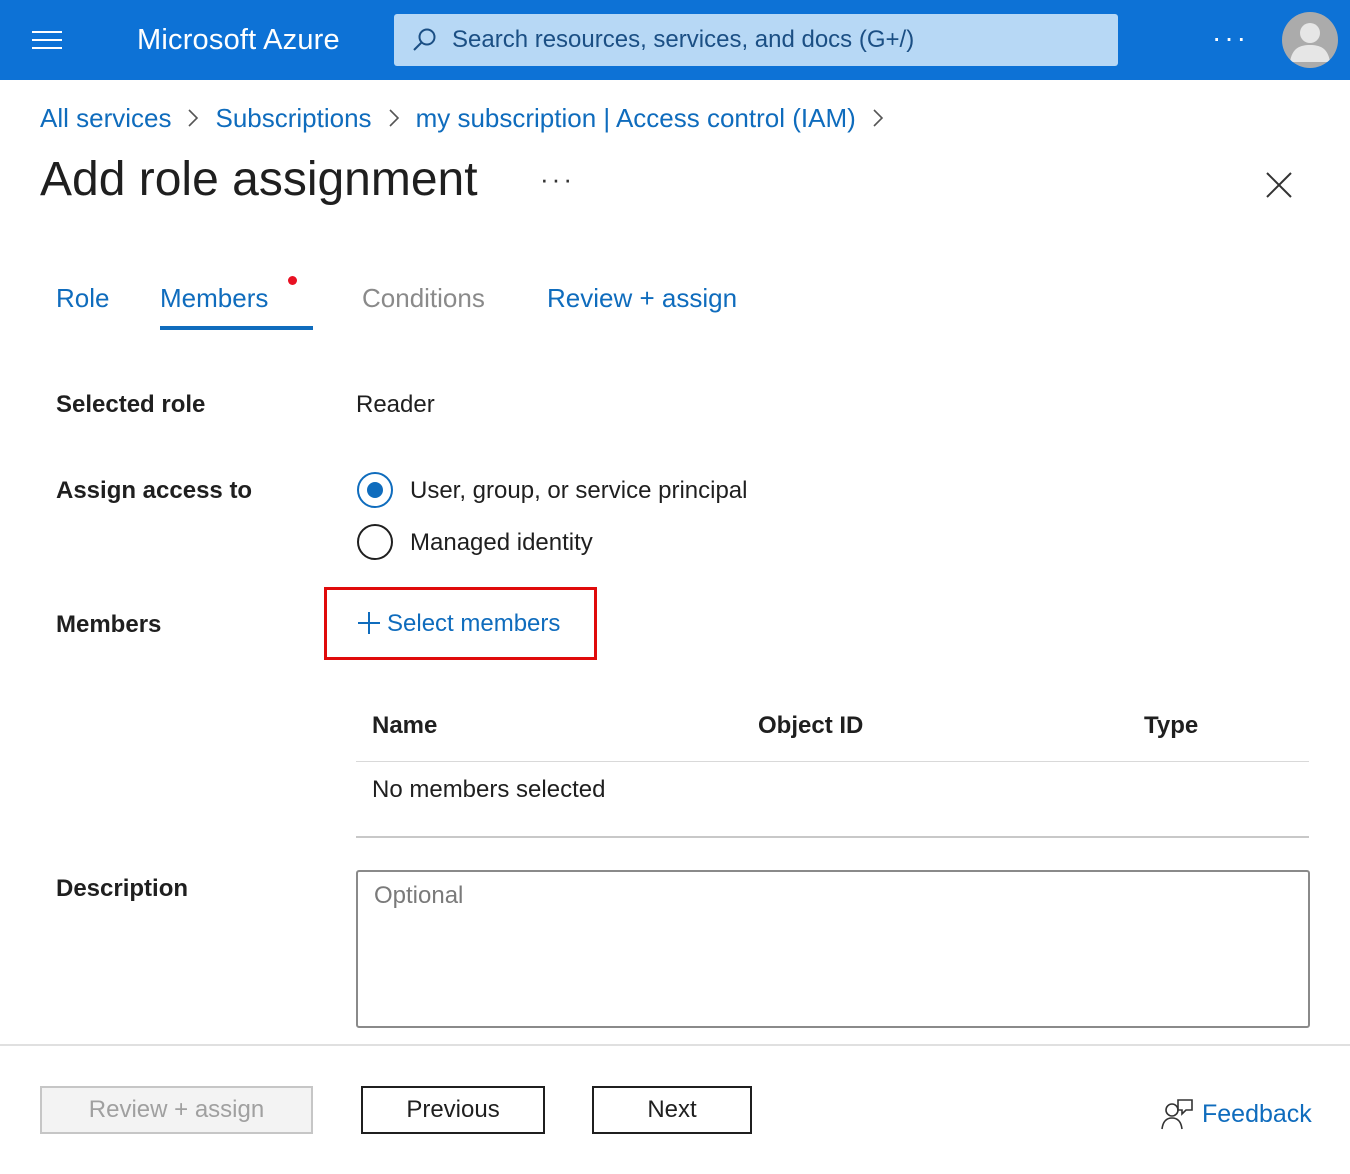 The height and width of the screenshot is (1174, 1350). What do you see at coordinates (453, 1110) in the screenshot?
I see `previous-button: Previous` at bounding box center [453, 1110].